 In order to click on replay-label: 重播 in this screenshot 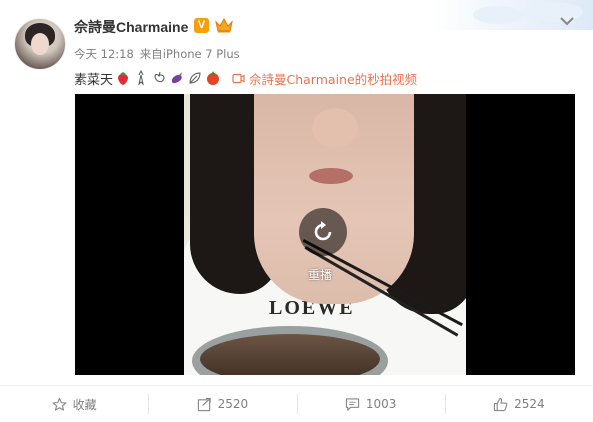, I will do `click(320, 275)`.